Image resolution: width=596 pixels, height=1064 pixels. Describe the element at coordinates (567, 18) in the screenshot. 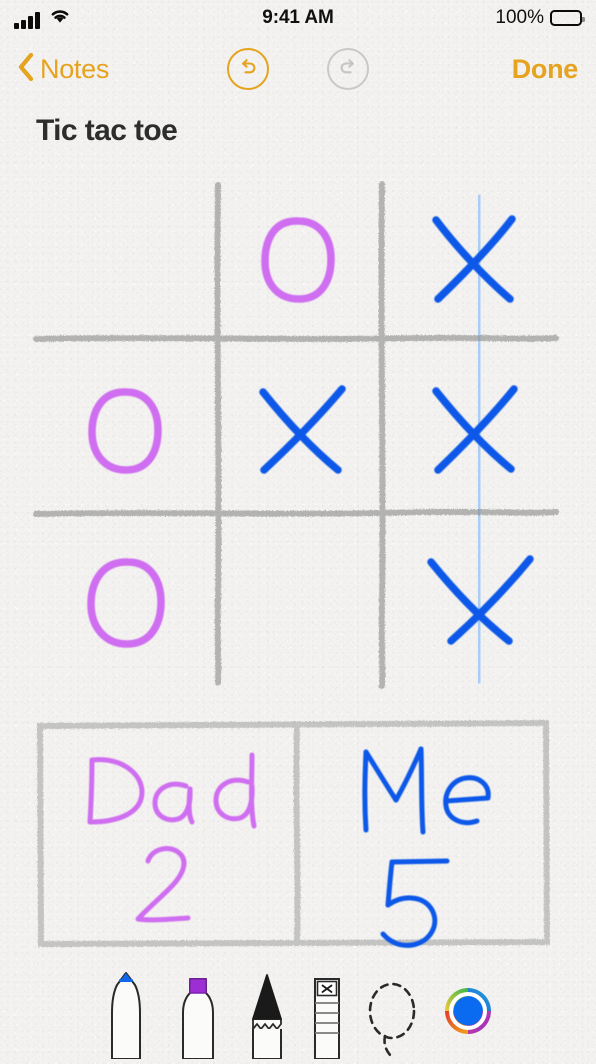

I see `battery-full-icon` at that location.